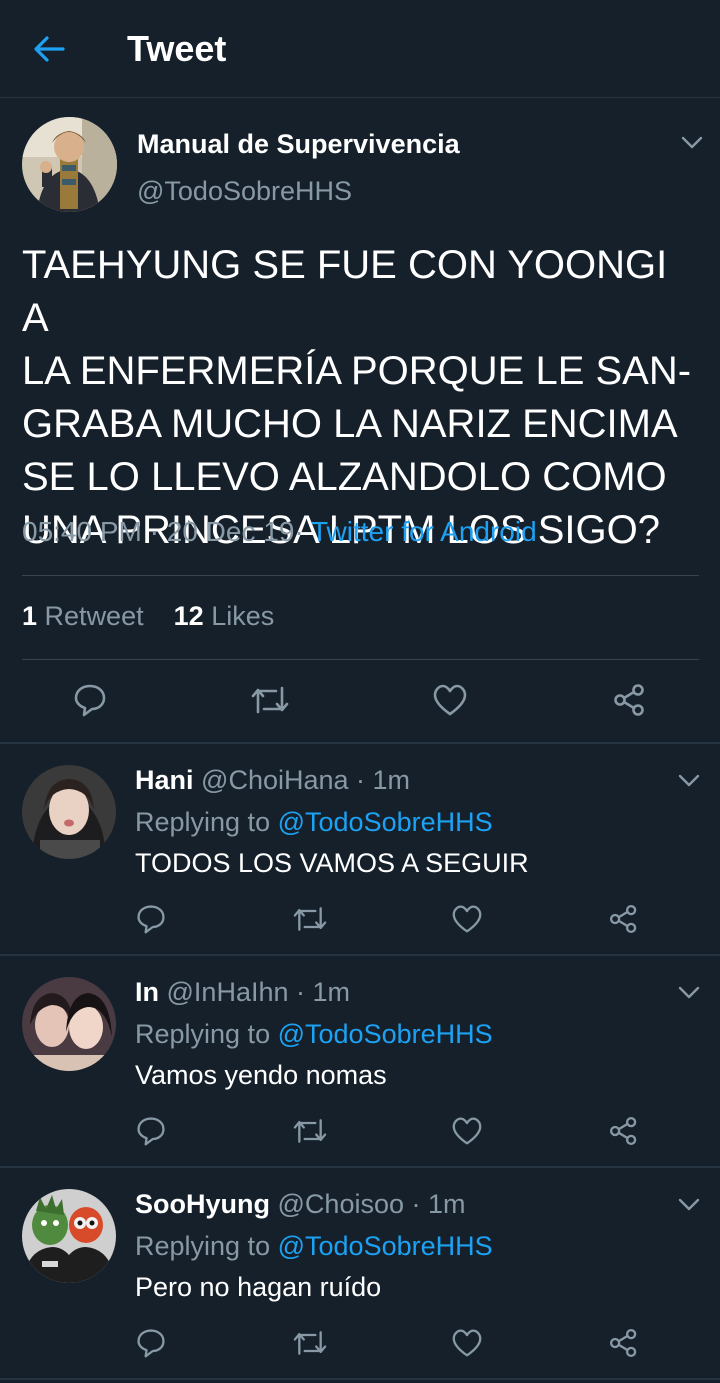  Describe the element at coordinates (258, 1287) in the screenshot. I see `reply-text: Pero no hagan ruído` at that location.